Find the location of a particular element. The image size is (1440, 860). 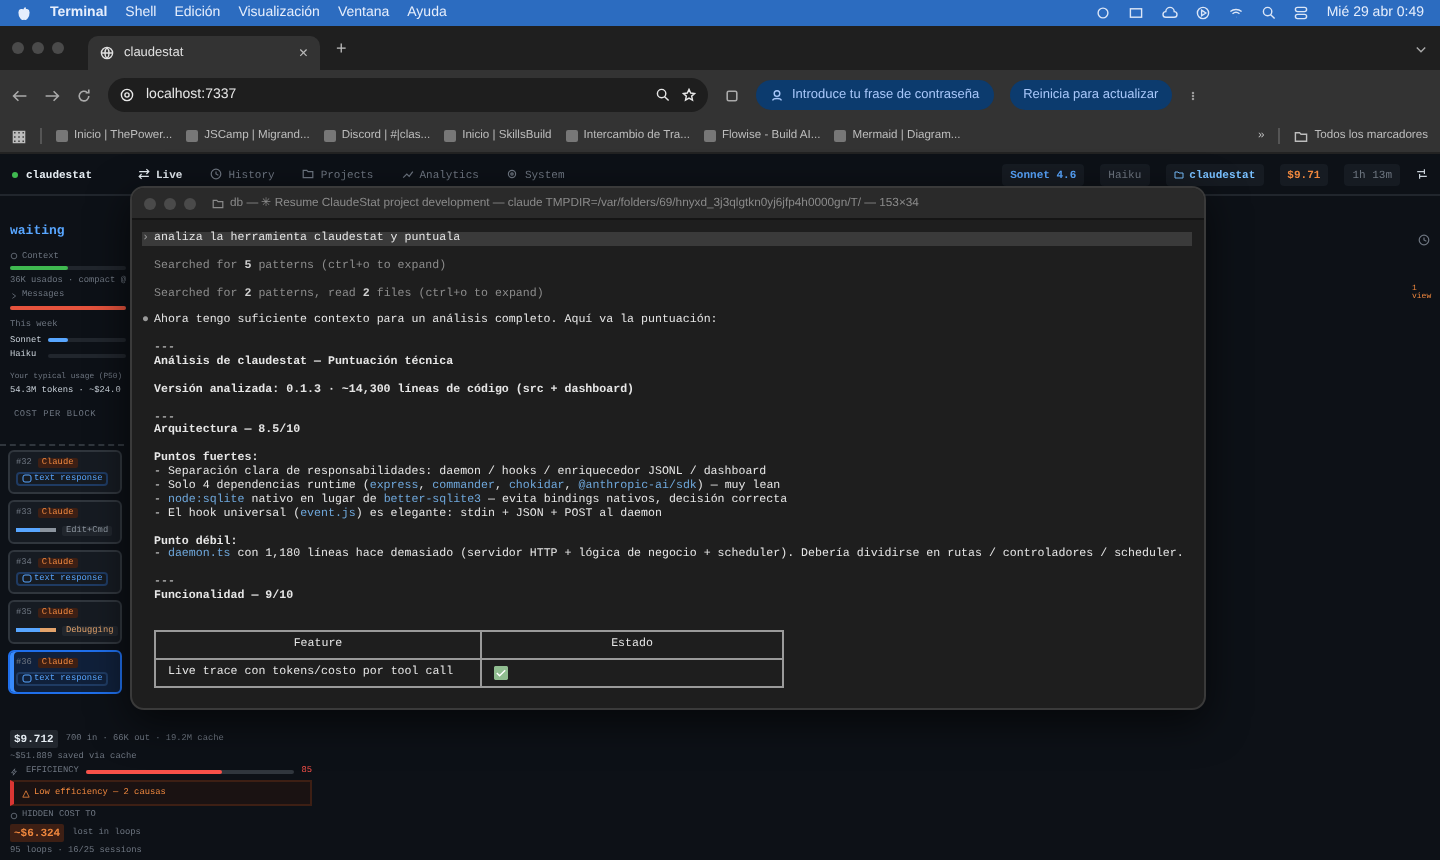

globe-icon is located at coordinates (107, 53).